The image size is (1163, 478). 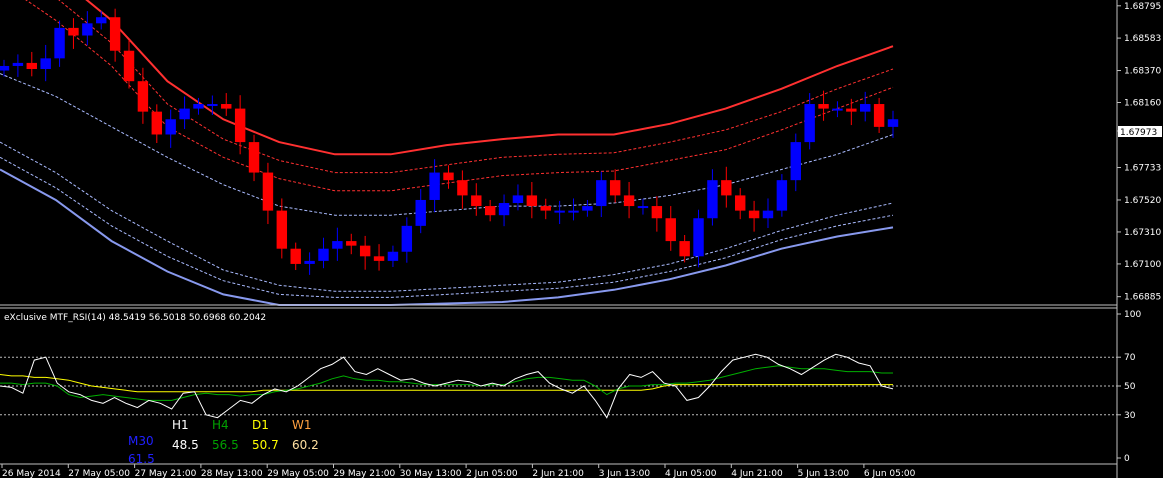 I want to click on time-tick-label: 29 May 05:00, so click(x=298, y=473).